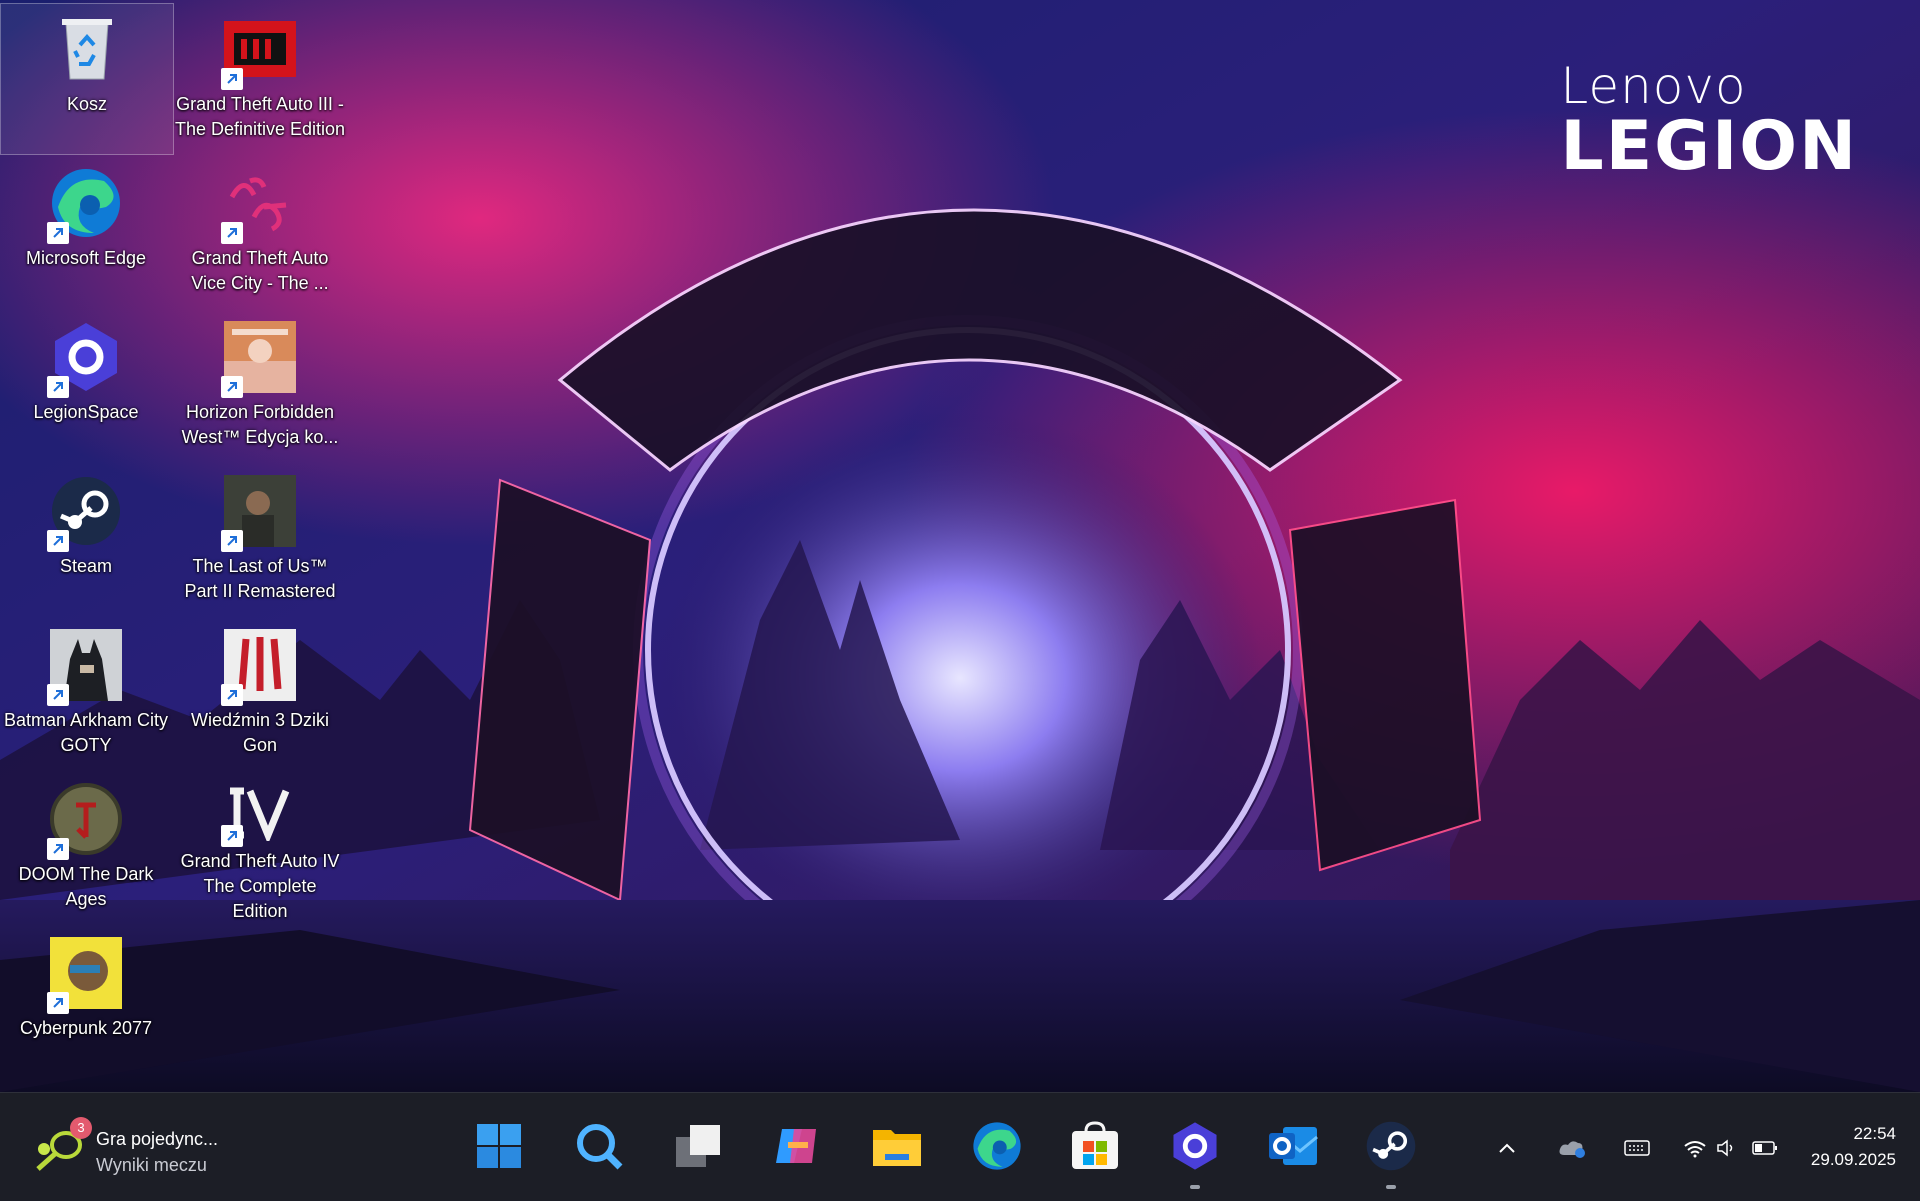 This screenshot has width=1920, height=1201. Describe the element at coordinates (259, 513) in the screenshot. I see `last-of-us-icon` at that location.